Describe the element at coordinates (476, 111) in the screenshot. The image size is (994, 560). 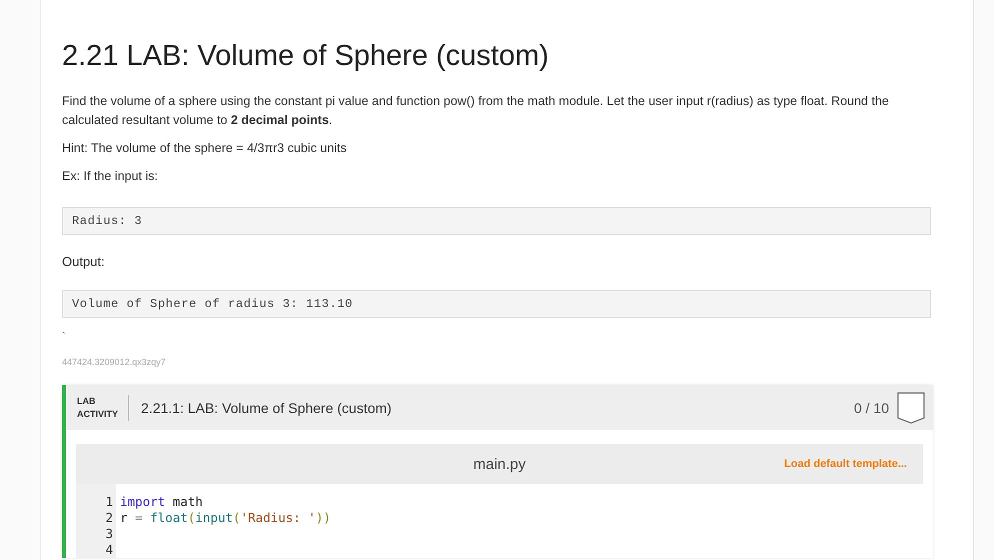
I see `instruction-text: Find the volume of a sphere using the constant pi value and function pow() from the math module. Let the user input r(radius) as type float. Round the calculated resultant volume to 2 decimal points.` at that location.